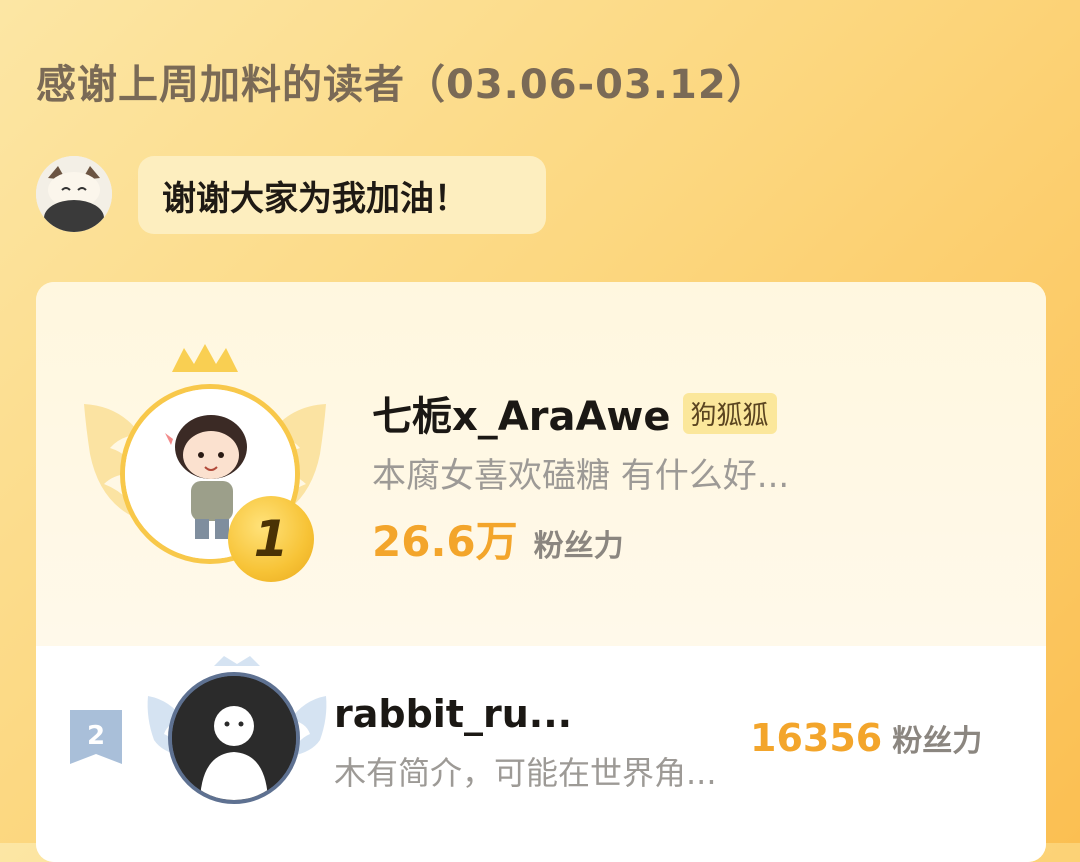 This screenshot has height=862, width=1080. Describe the element at coordinates (816, 738) in the screenshot. I see `rank2-score-value: 16356` at that location.